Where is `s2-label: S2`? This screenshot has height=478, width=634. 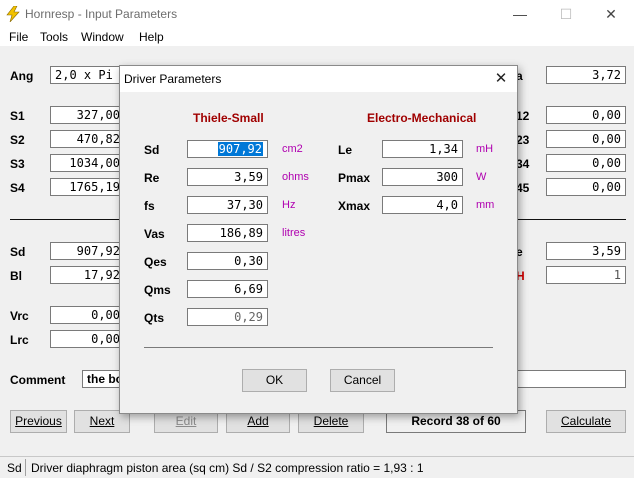
s2-label: S2 is located at coordinates (17, 140).